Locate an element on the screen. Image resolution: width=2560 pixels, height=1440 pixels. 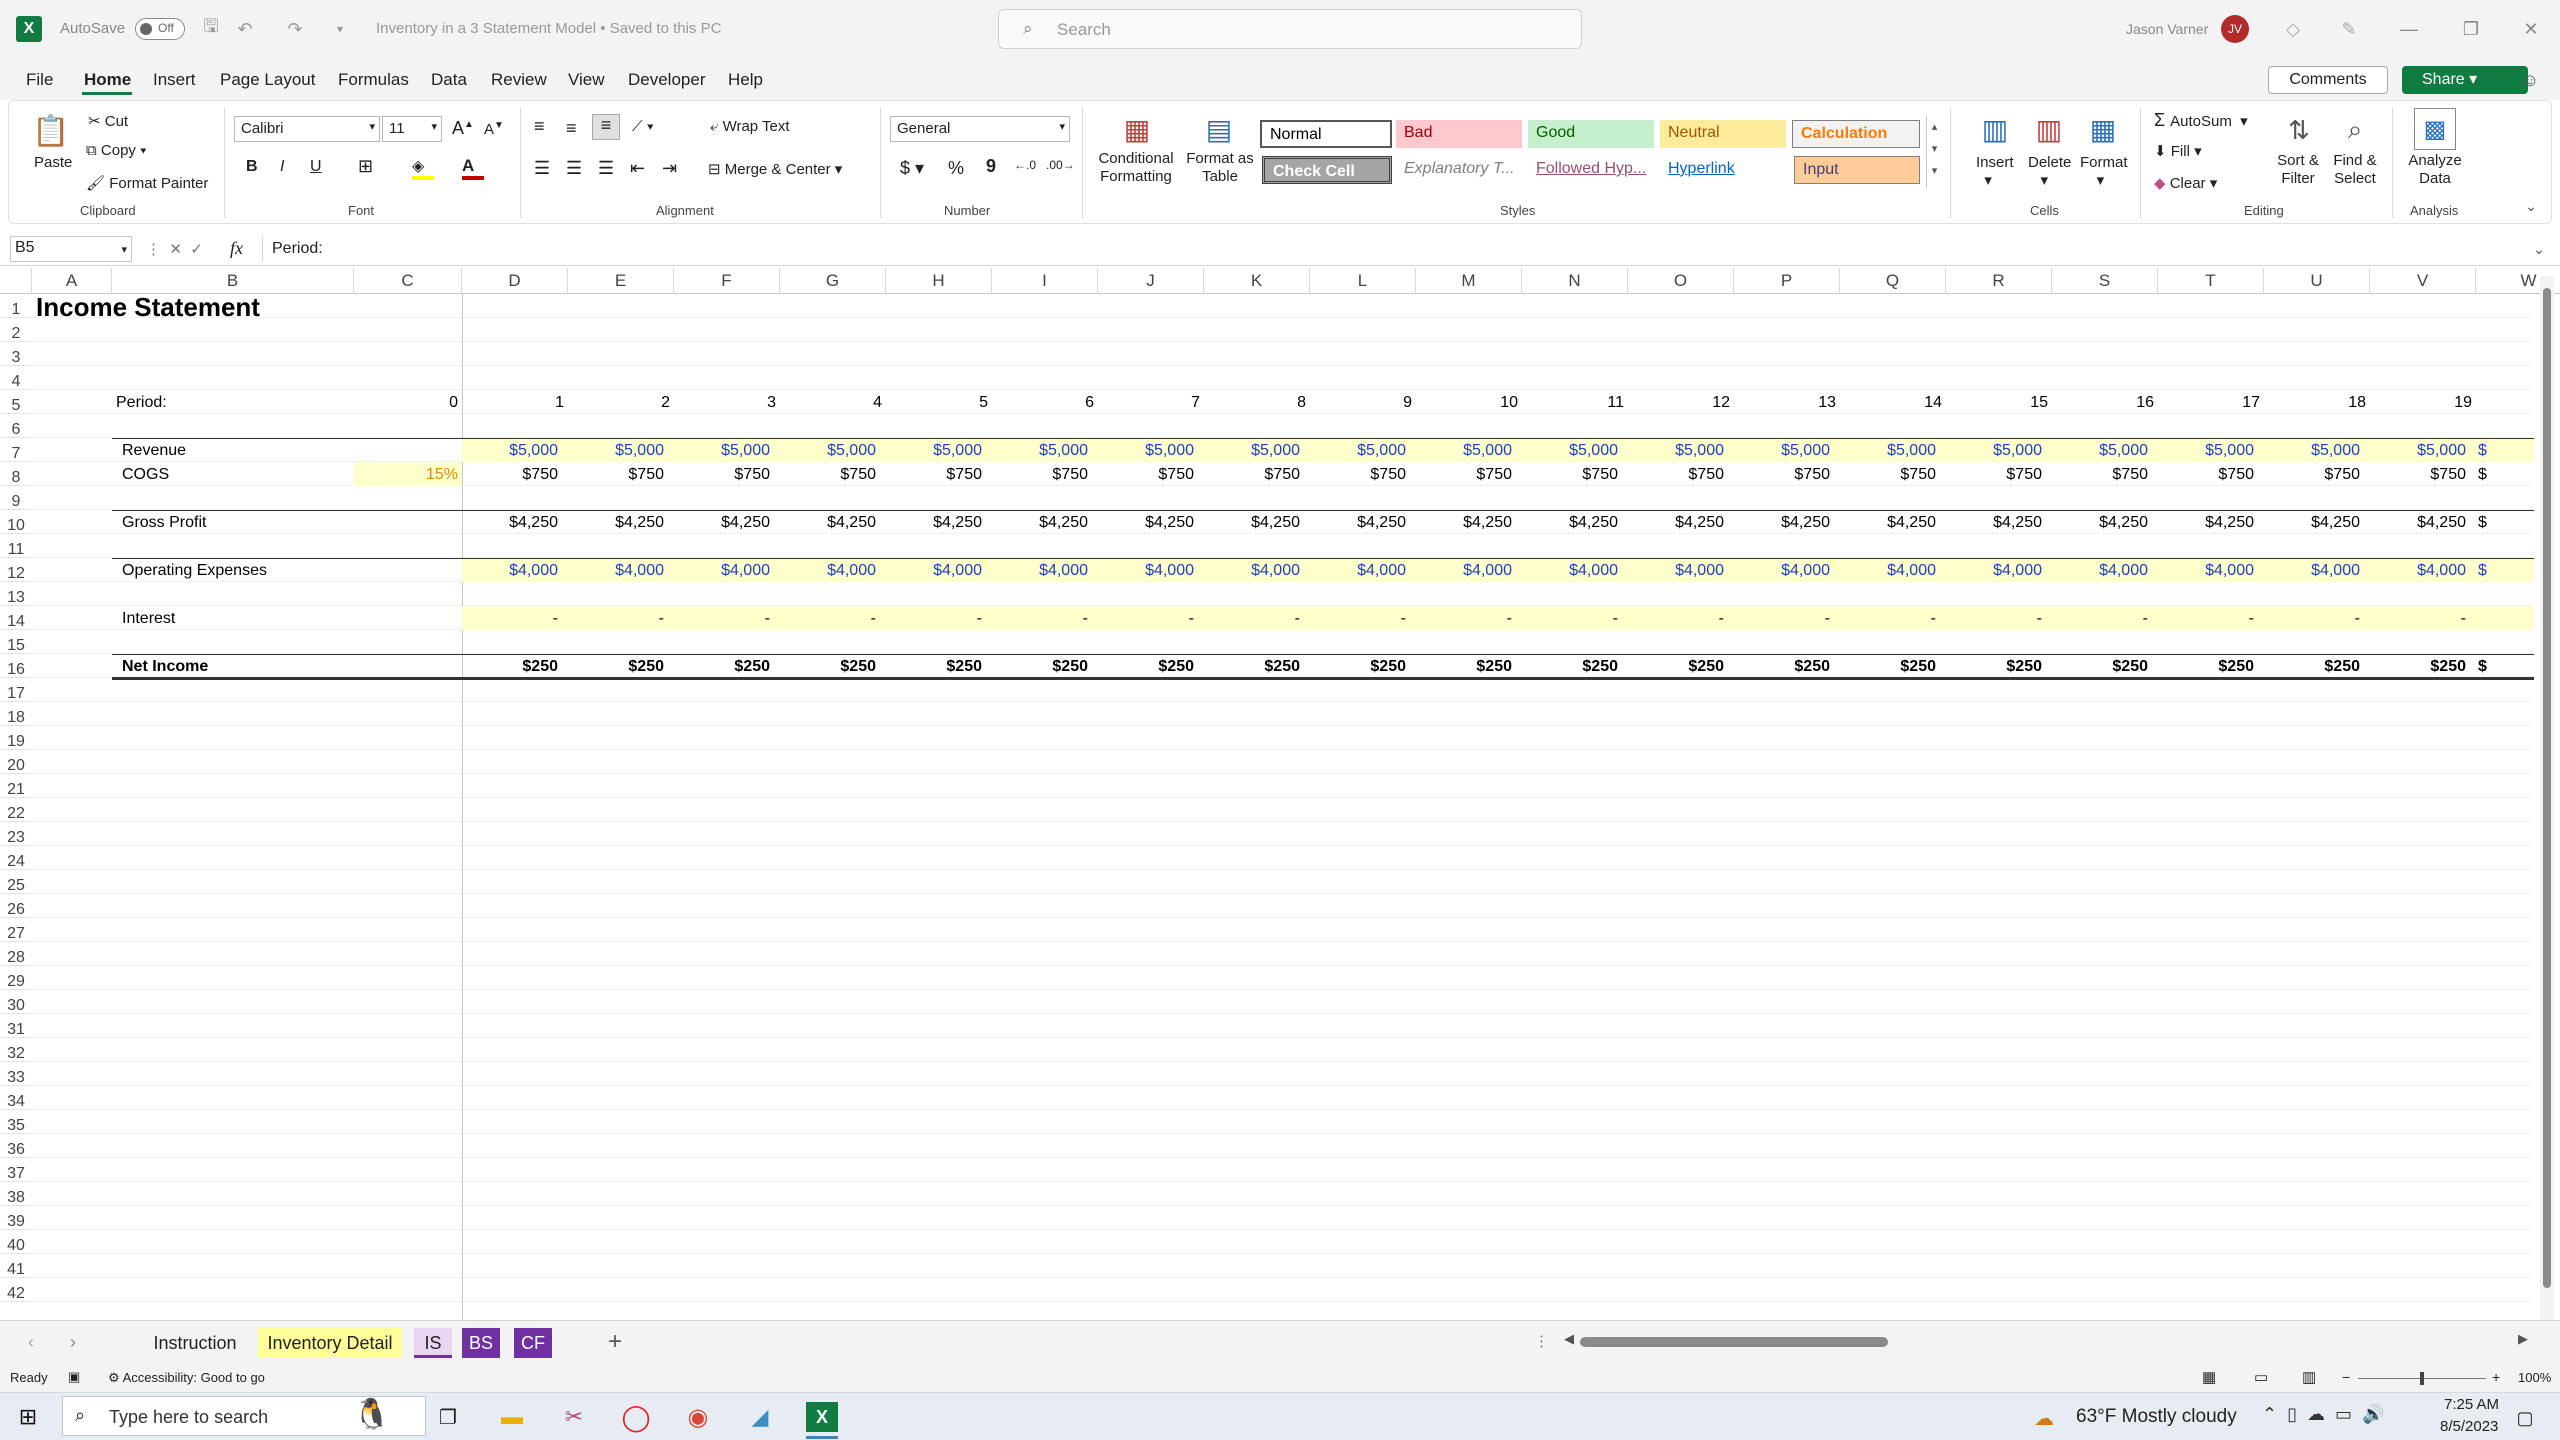
align-top-icon: ≡ is located at coordinates (539, 126).